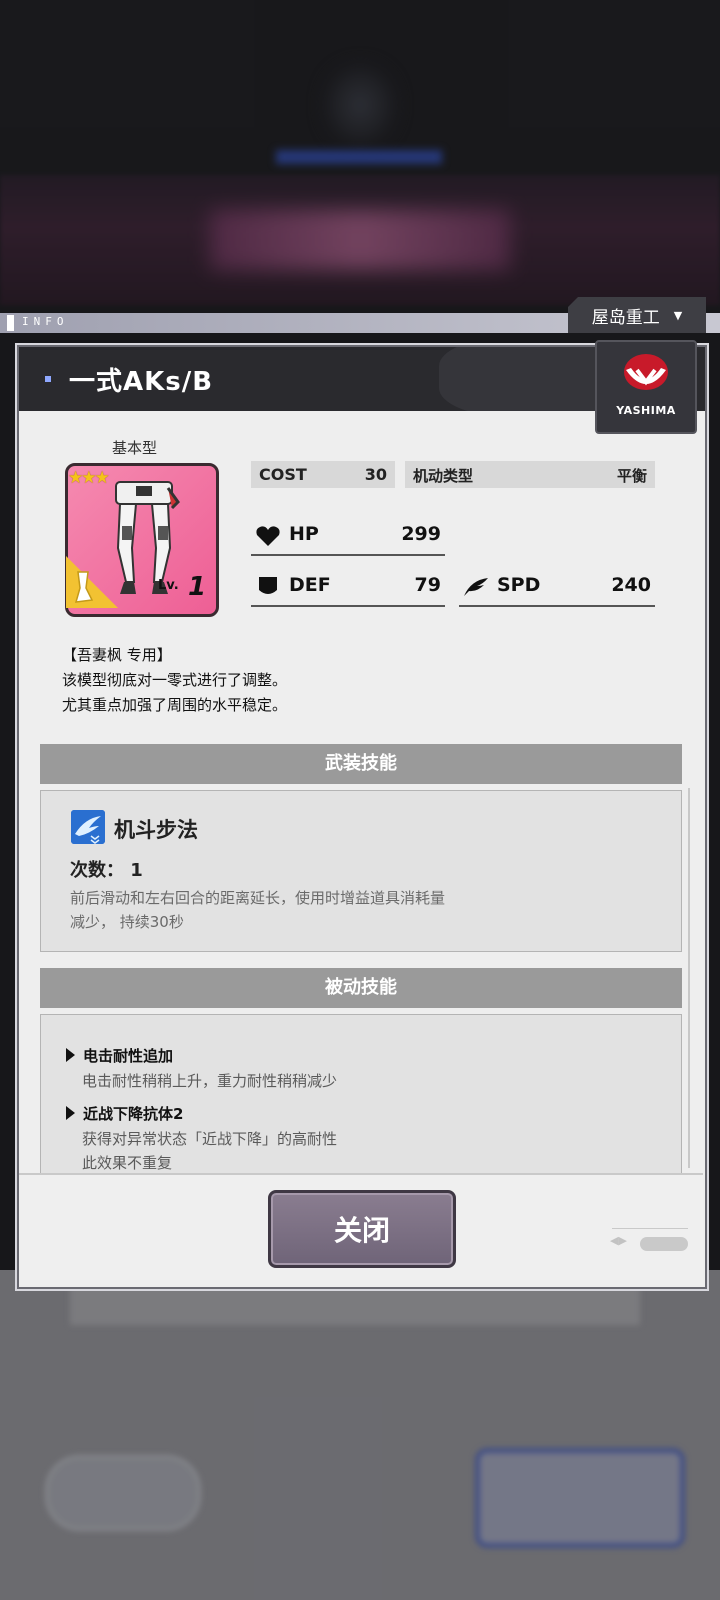 Image resolution: width=720 pixels, height=1600 pixels. What do you see at coordinates (97, 870) in the screenshot?
I see `skill-count-label: 次数：` at bounding box center [97, 870].